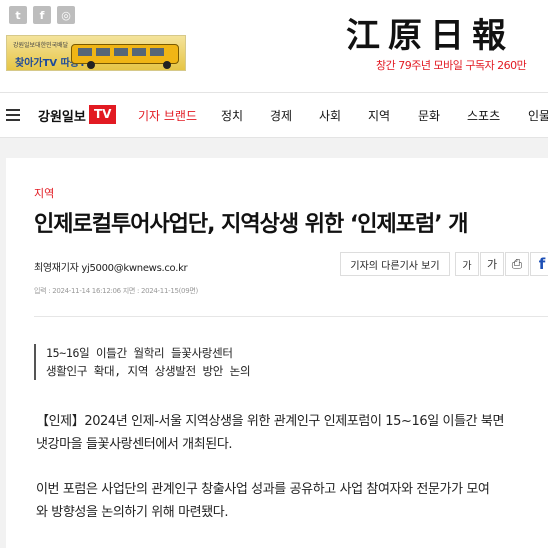 The height and width of the screenshot is (548, 548). What do you see at coordinates (103, 114) in the screenshot?
I see `tv-badge: TV` at bounding box center [103, 114].